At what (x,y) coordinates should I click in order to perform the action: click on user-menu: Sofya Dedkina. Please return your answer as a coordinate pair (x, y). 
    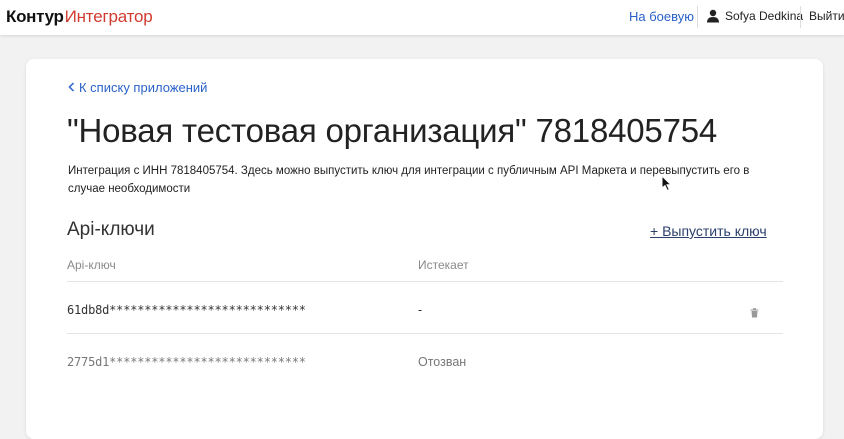
    Looking at the image, I should click on (754, 16).